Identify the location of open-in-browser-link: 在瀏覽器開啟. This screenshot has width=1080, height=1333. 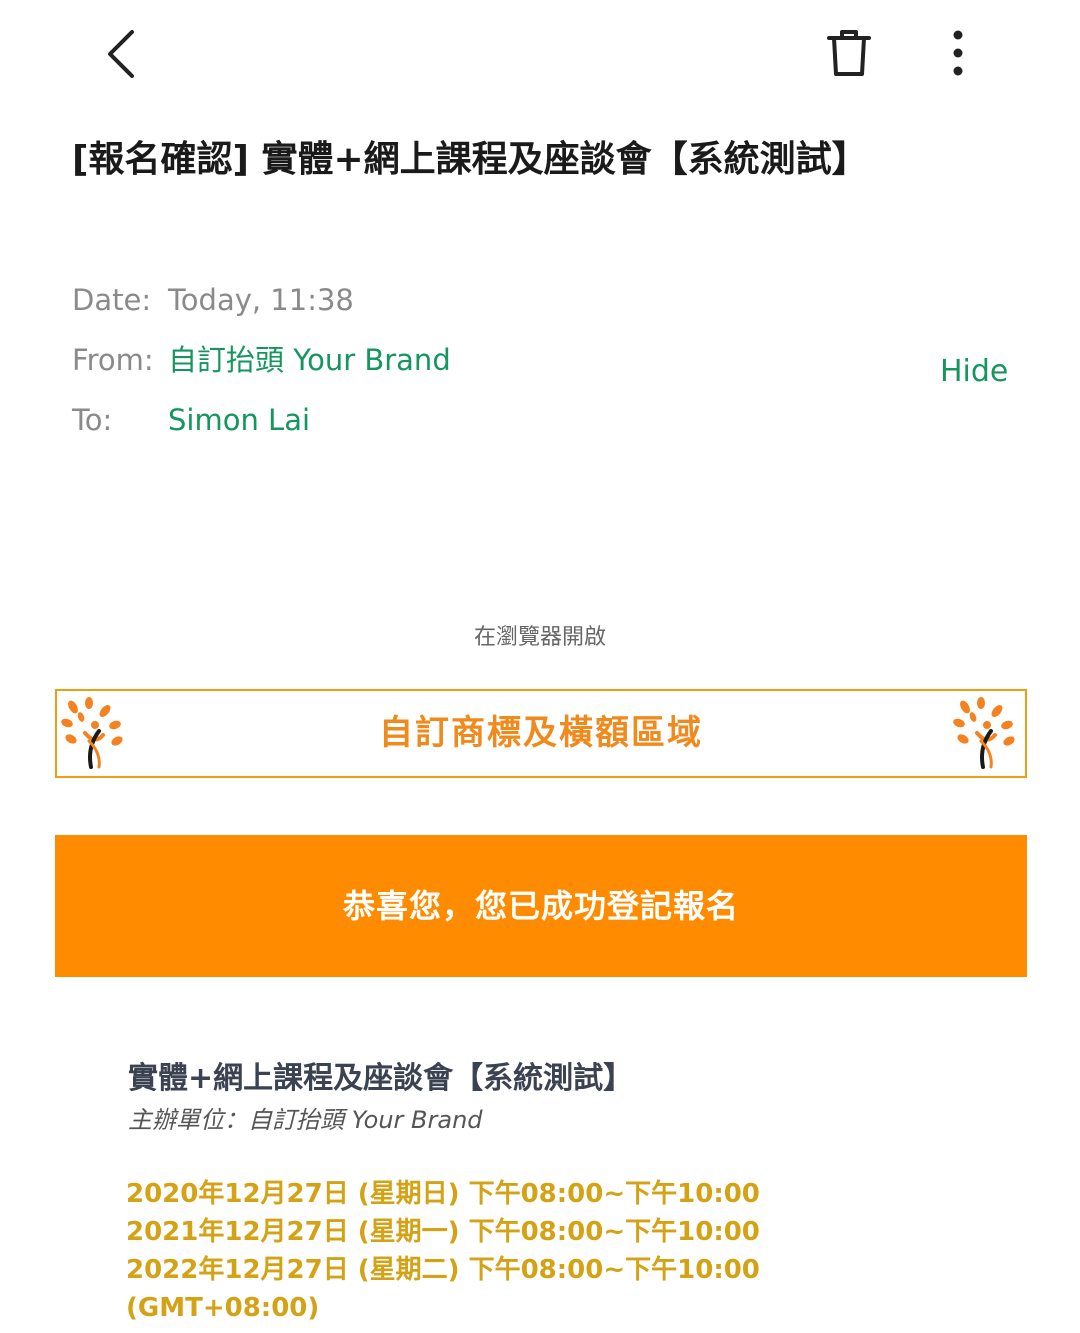
(540, 638).